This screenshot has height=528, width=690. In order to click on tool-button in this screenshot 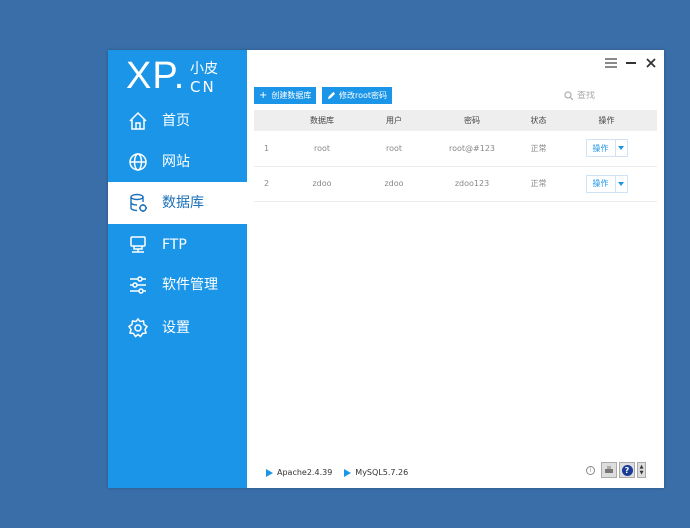, I will do `click(609, 470)`.